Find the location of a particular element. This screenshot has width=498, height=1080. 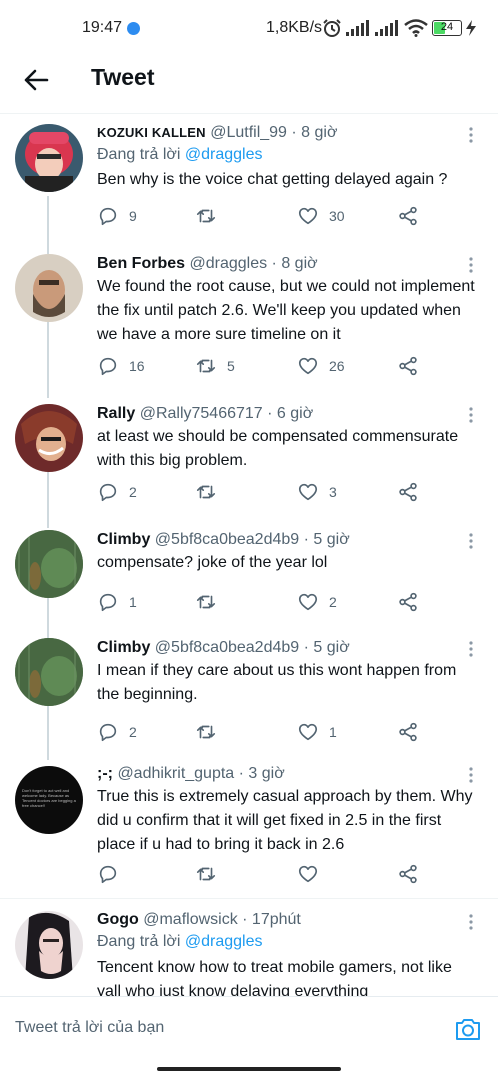

status-time: 19:47 is located at coordinates (102, 27).